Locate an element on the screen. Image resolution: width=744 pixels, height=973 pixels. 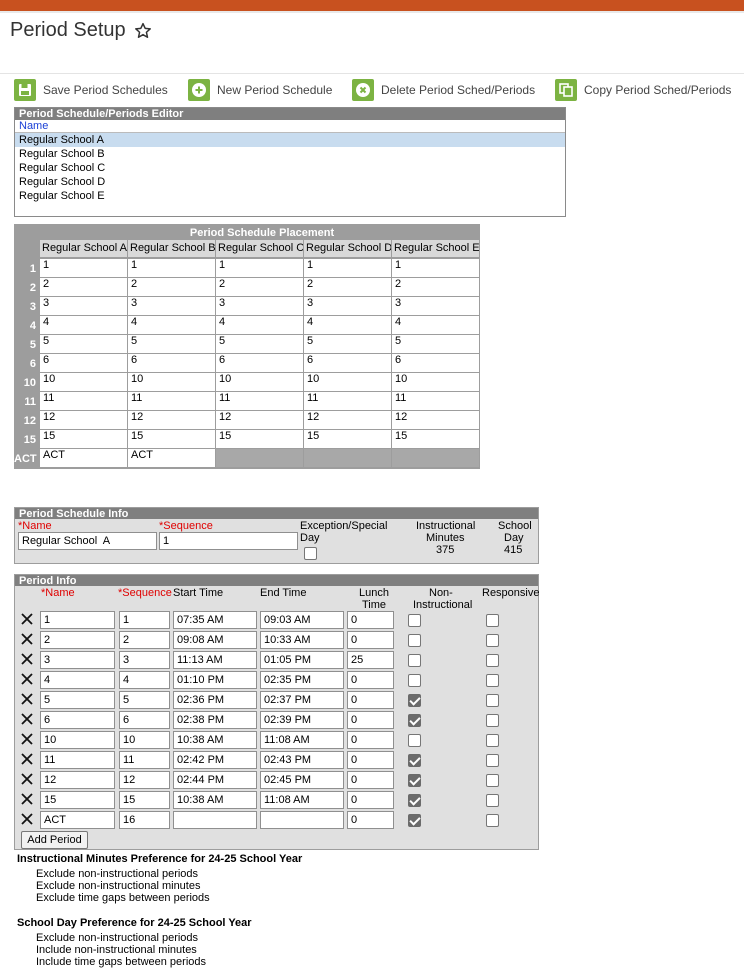
delete-period-sched-button: Delete Period Sched/Periods is located at coordinates (443, 90).